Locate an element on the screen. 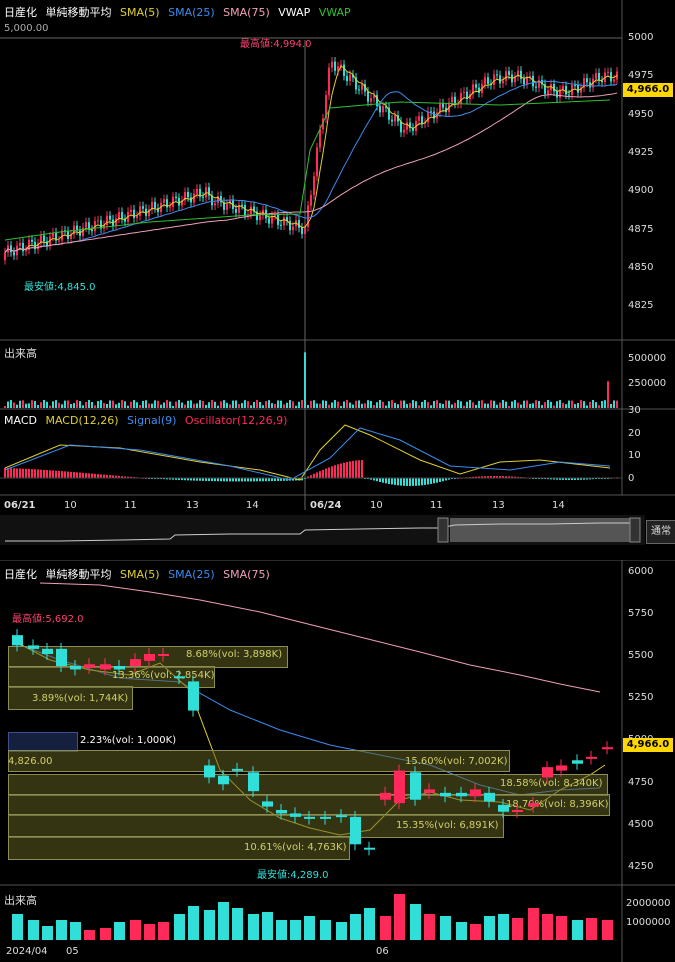  price-tick: 4875 is located at coordinates (641, 229).